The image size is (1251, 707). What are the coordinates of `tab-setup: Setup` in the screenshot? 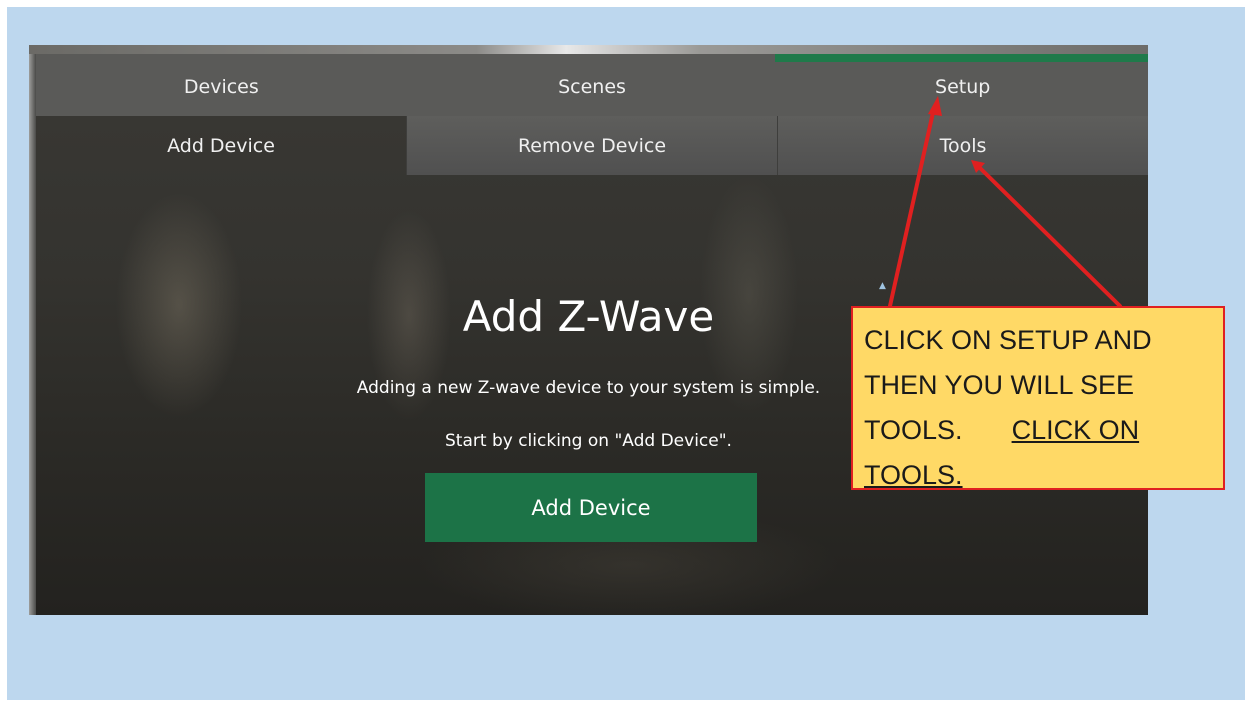 It's located at (962, 85).